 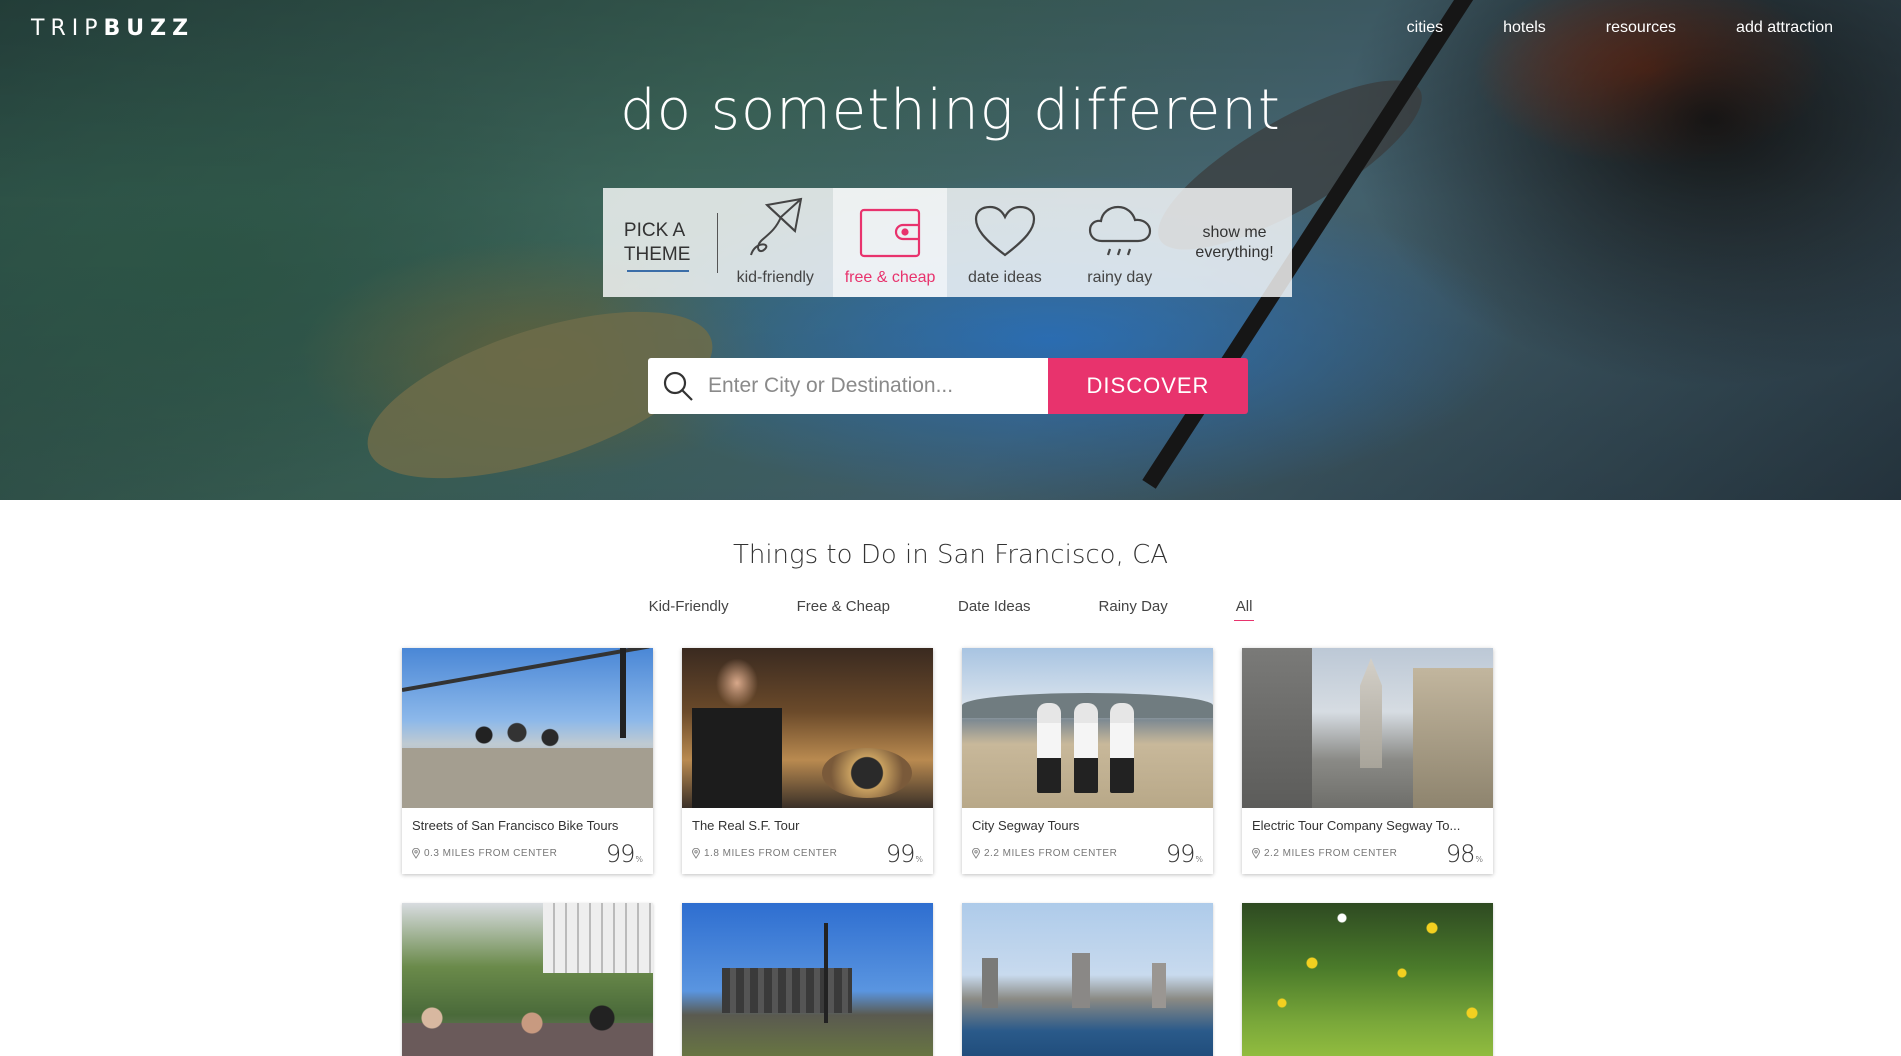 I want to click on pick-theme-line2: THEME, so click(x=657, y=254).